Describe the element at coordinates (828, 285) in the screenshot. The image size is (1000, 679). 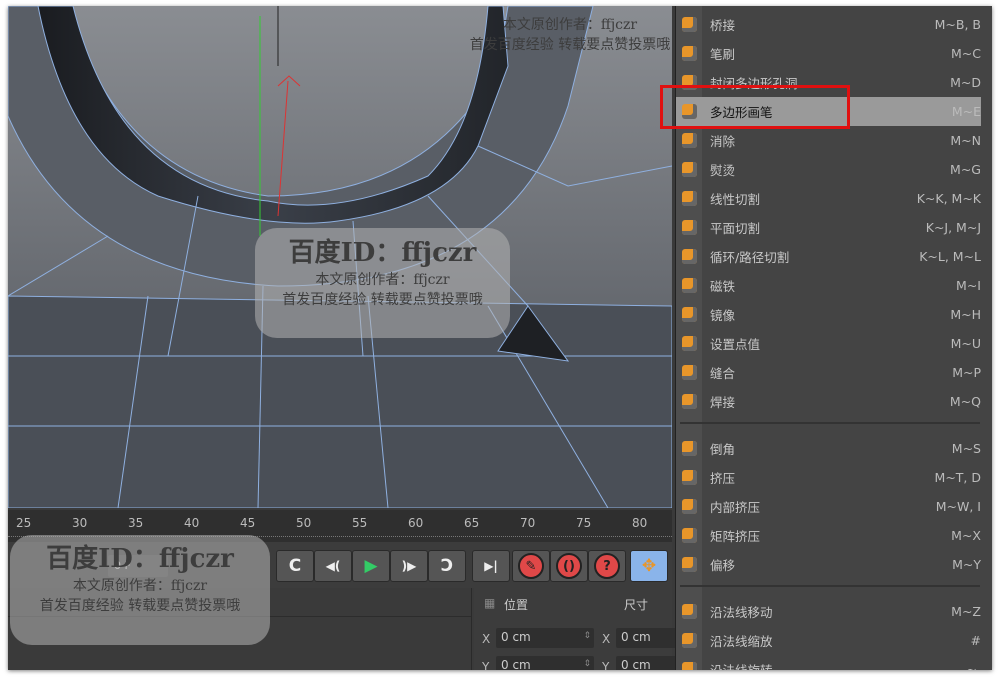
I see `menu-item: 磁铁 M~I` at that location.